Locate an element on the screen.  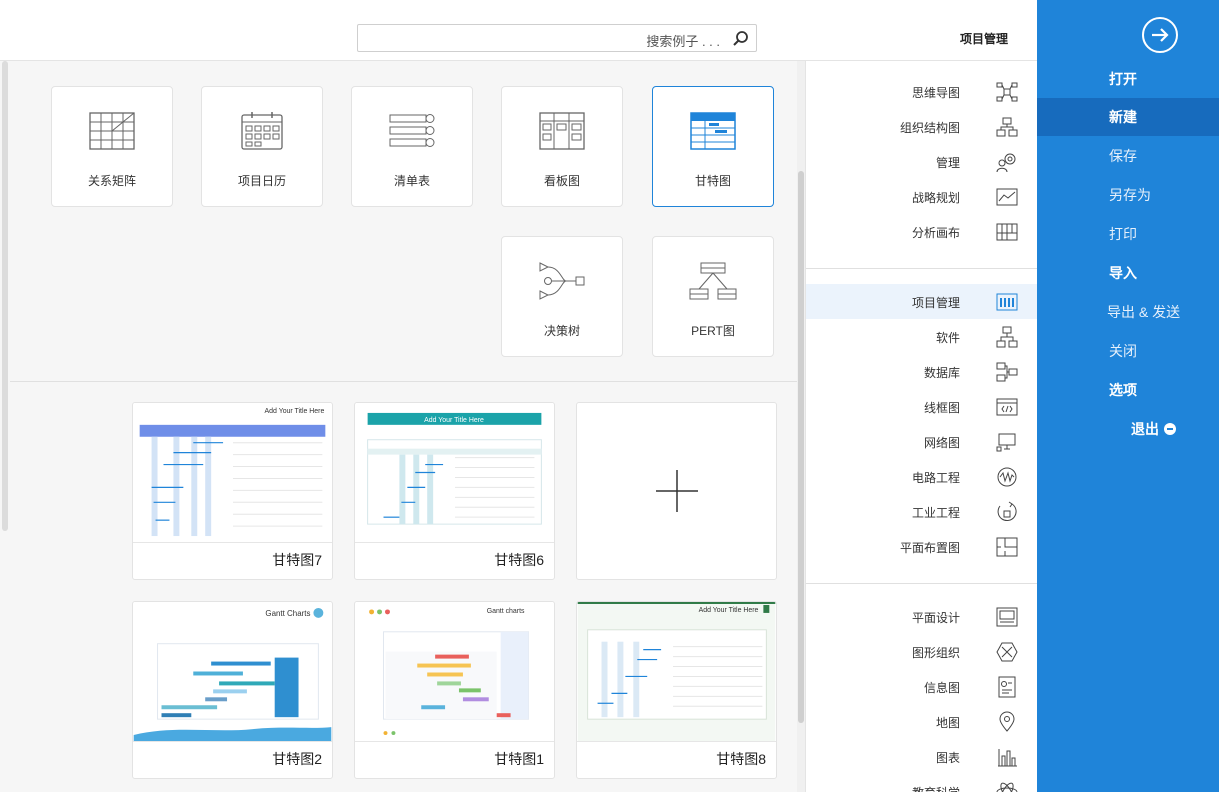
category-label: 信息图 is located at coordinates (941, 688).